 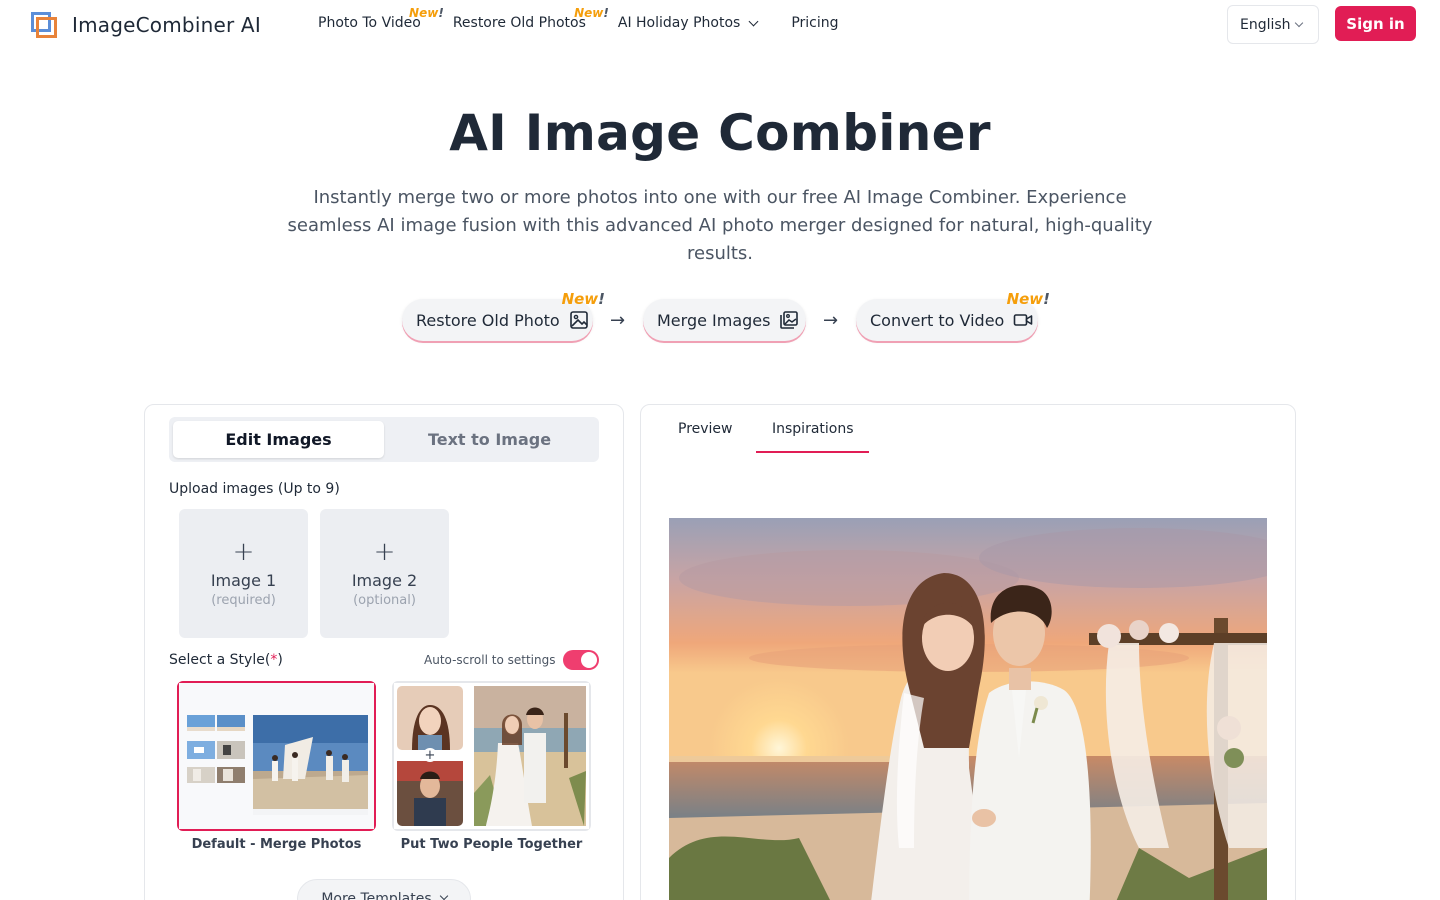 I want to click on step-label: Convert to Video, so click(x=937, y=320).